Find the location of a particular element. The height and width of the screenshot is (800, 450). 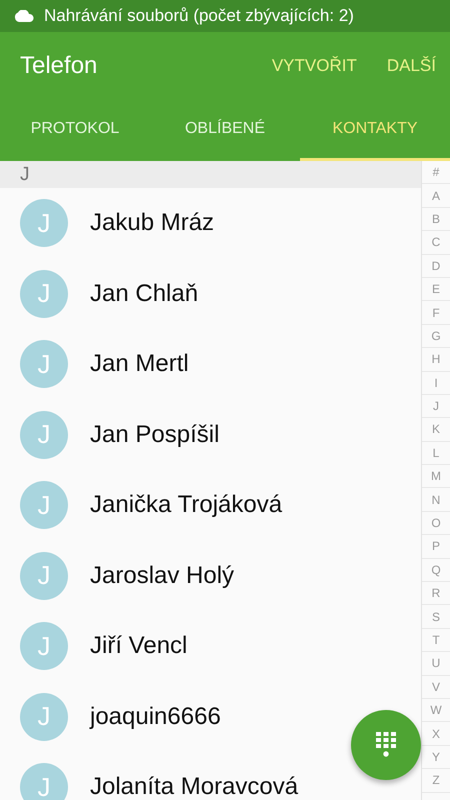

index-letter: F is located at coordinates (436, 313).